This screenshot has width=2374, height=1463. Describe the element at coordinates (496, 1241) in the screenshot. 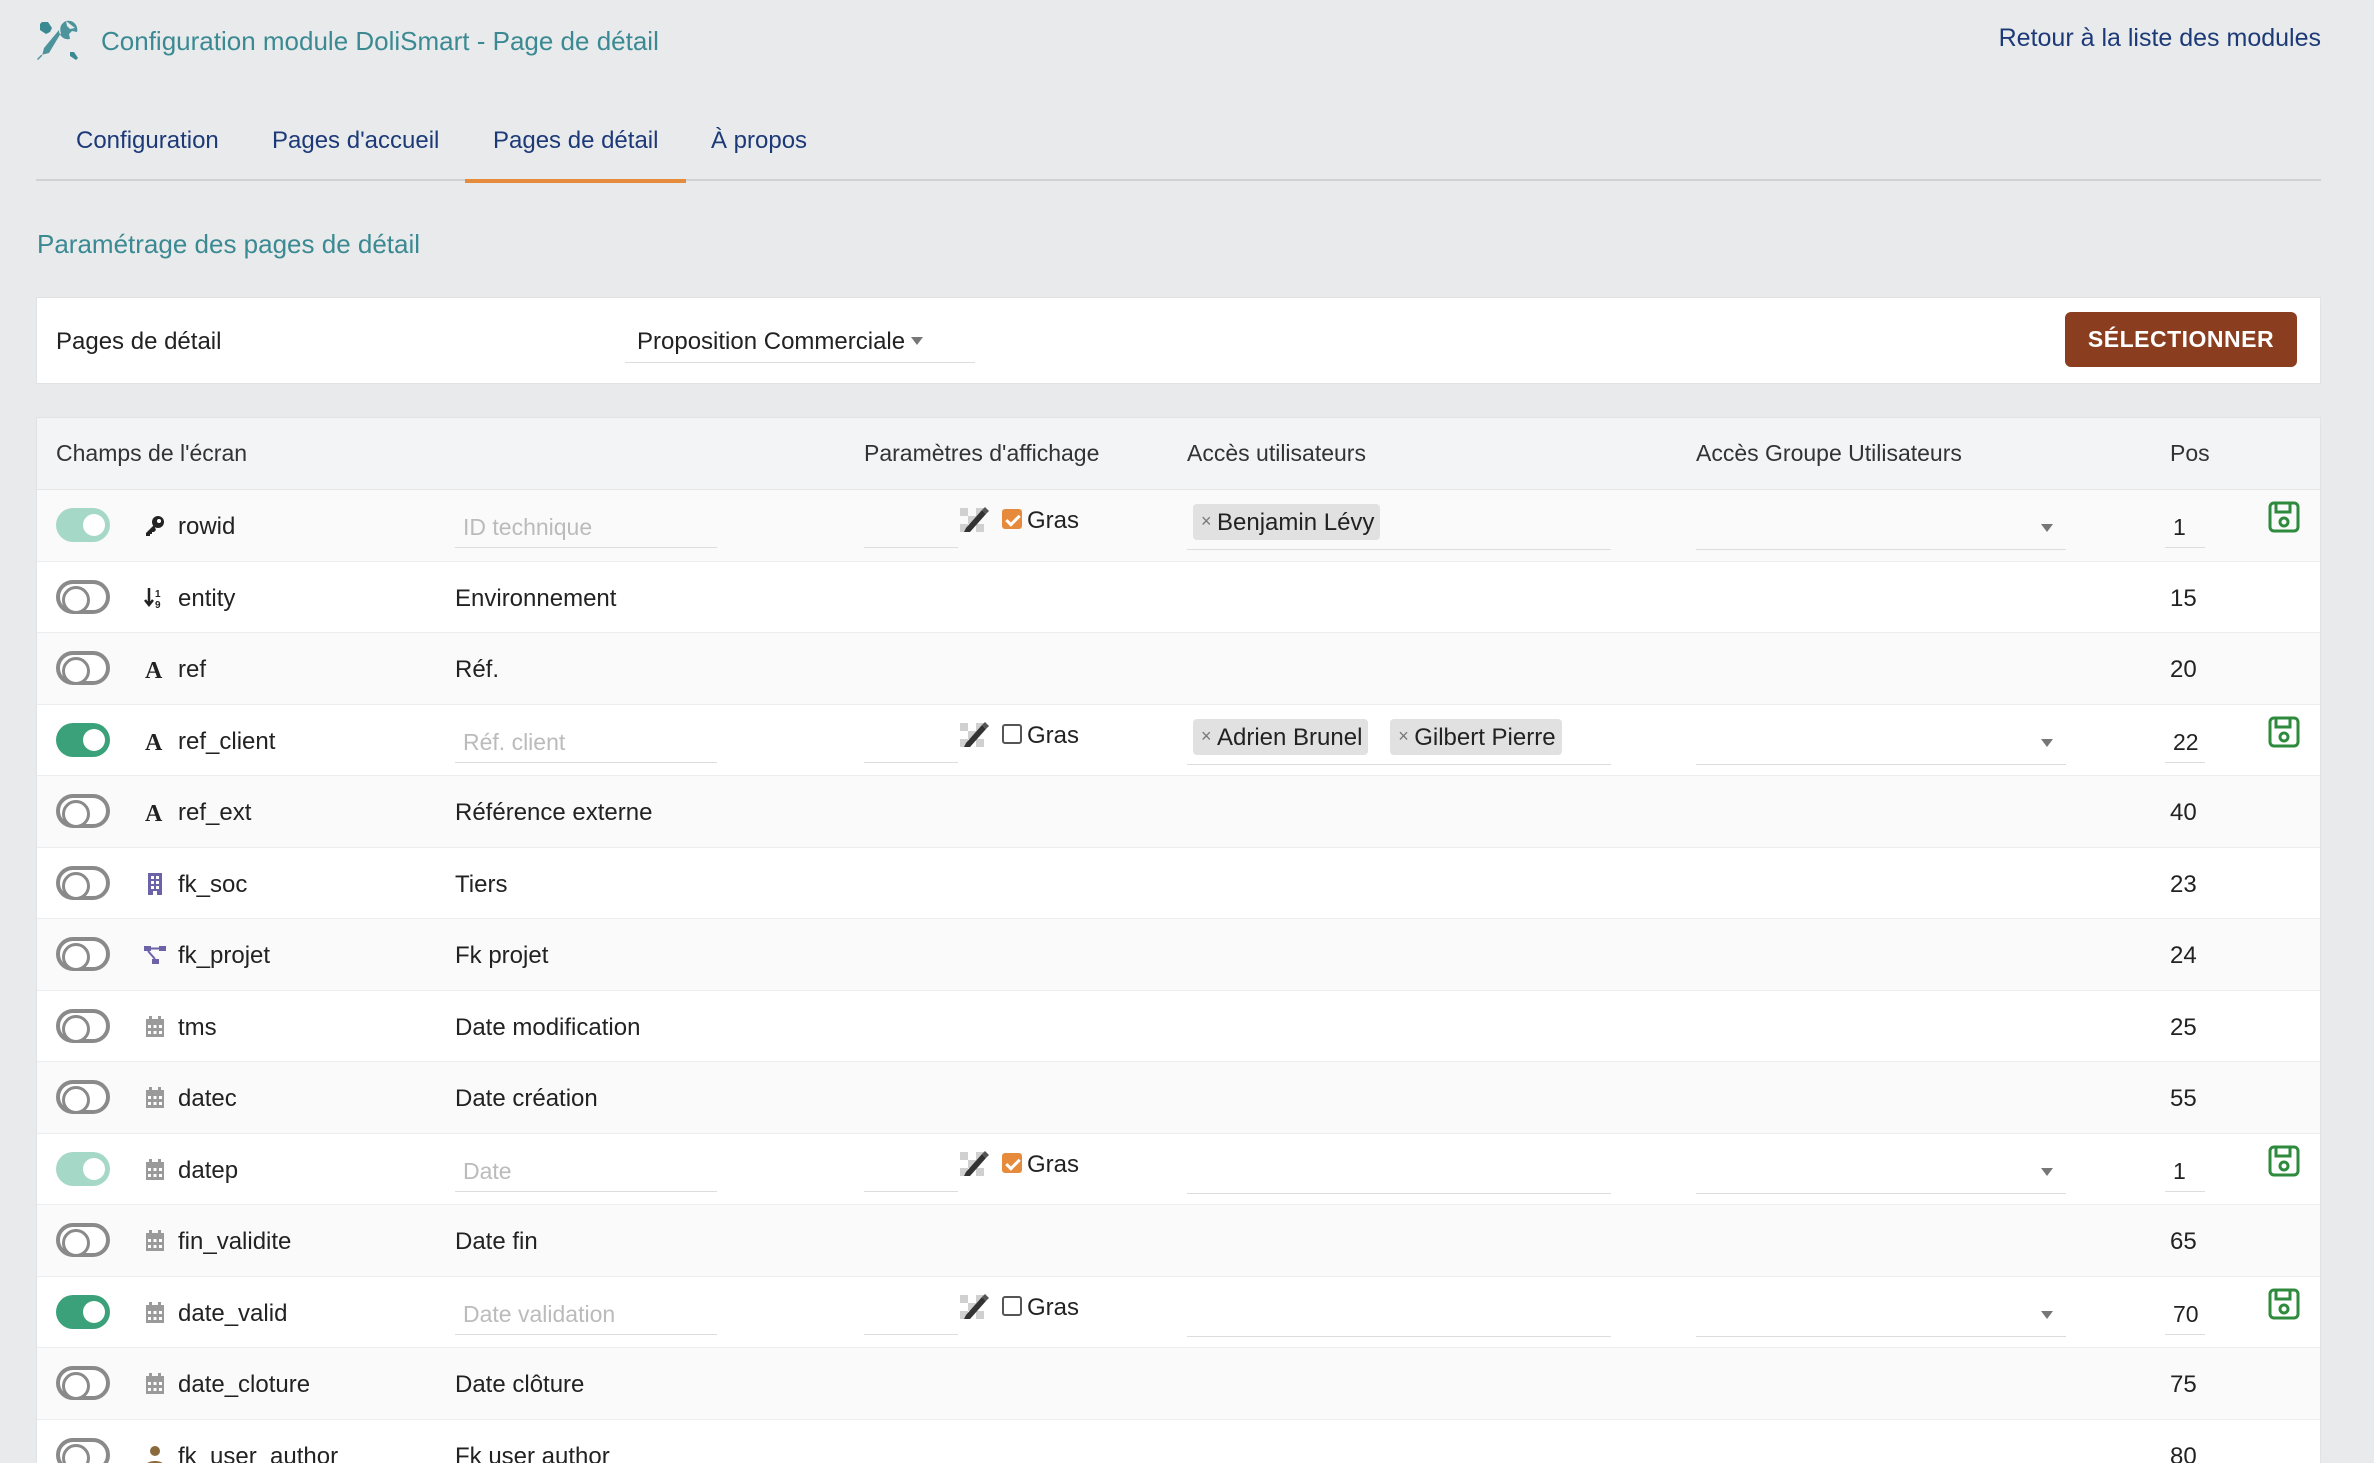

I see `field-label: Date fin` at that location.